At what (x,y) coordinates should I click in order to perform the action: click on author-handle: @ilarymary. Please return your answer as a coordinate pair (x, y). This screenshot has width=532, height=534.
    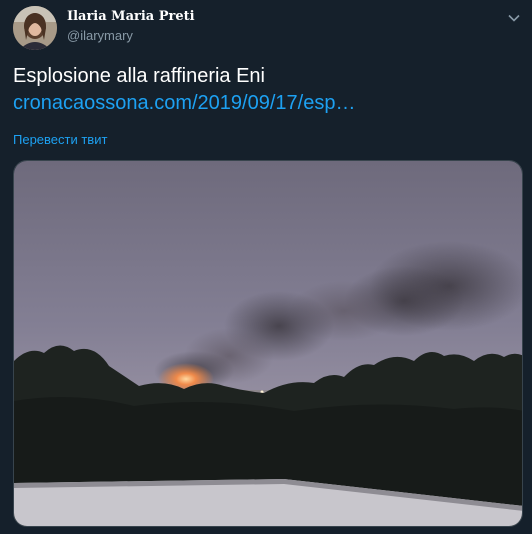
    Looking at the image, I should click on (100, 35).